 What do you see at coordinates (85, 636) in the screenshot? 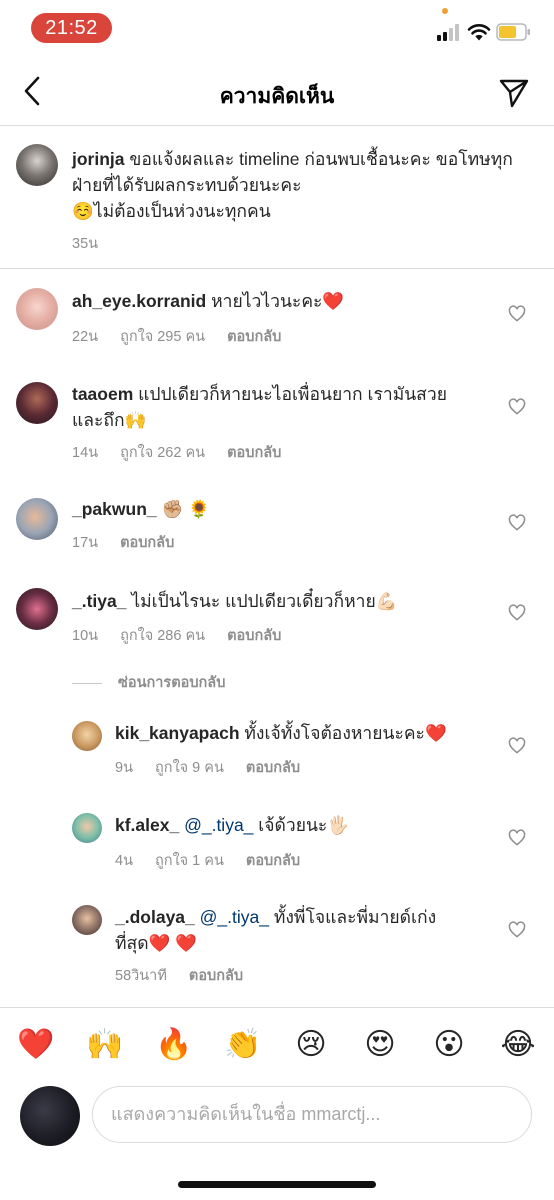
I see `timestamp: 10น` at bounding box center [85, 636].